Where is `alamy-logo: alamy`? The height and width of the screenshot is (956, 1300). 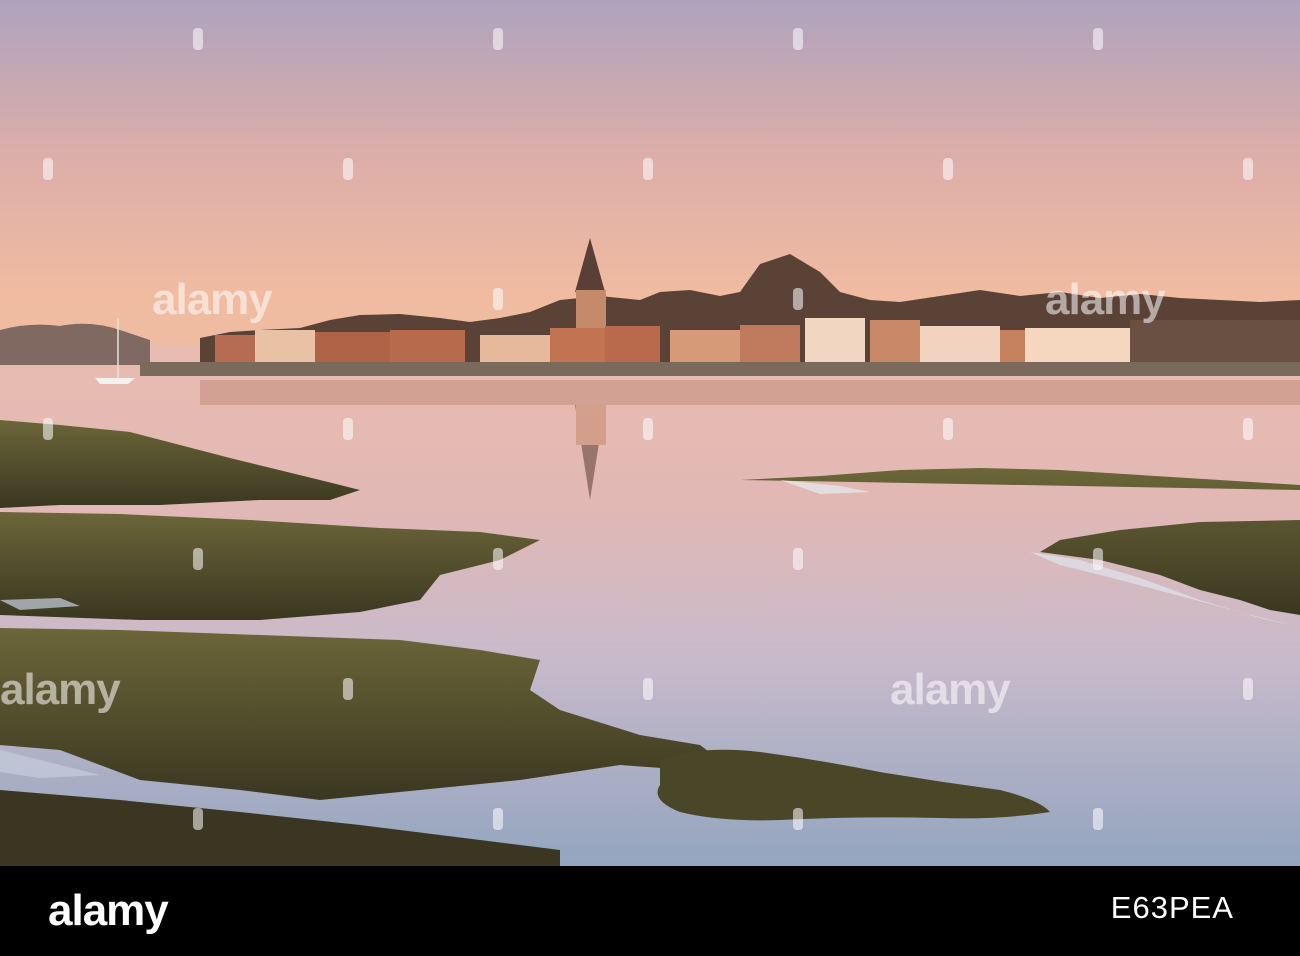 alamy-logo: alamy is located at coordinates (108, 911).